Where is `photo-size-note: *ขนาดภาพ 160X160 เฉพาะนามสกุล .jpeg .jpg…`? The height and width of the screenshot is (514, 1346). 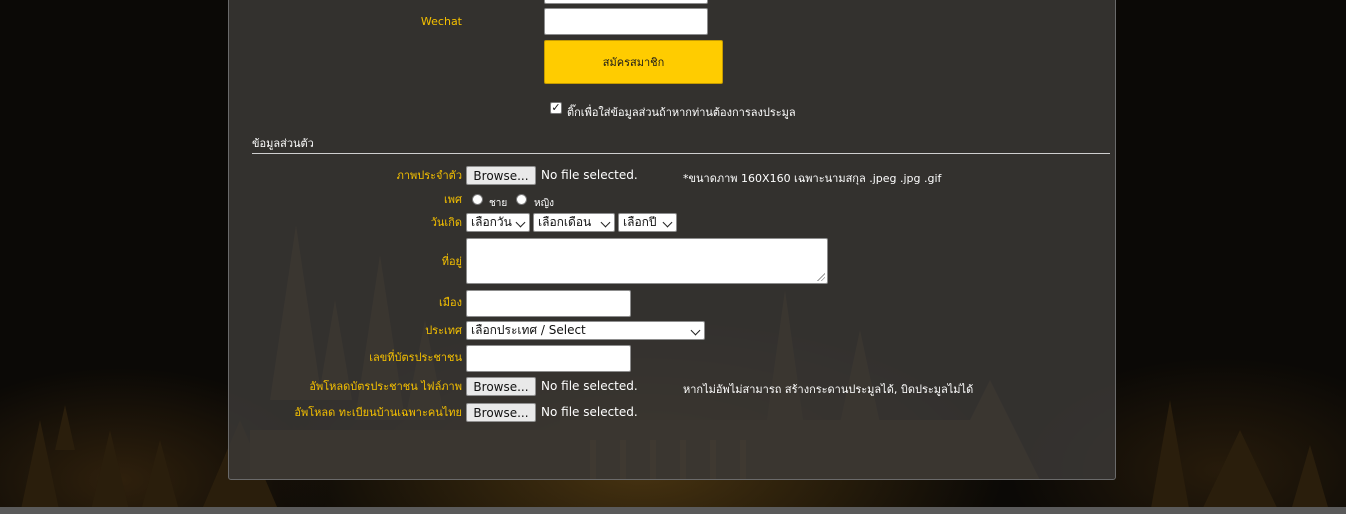 photo-size-note: *ขนาดภาพ 160X160 เฉพาะนามสกุล .jpeg .jpg… is located at coordinates (812, 178).